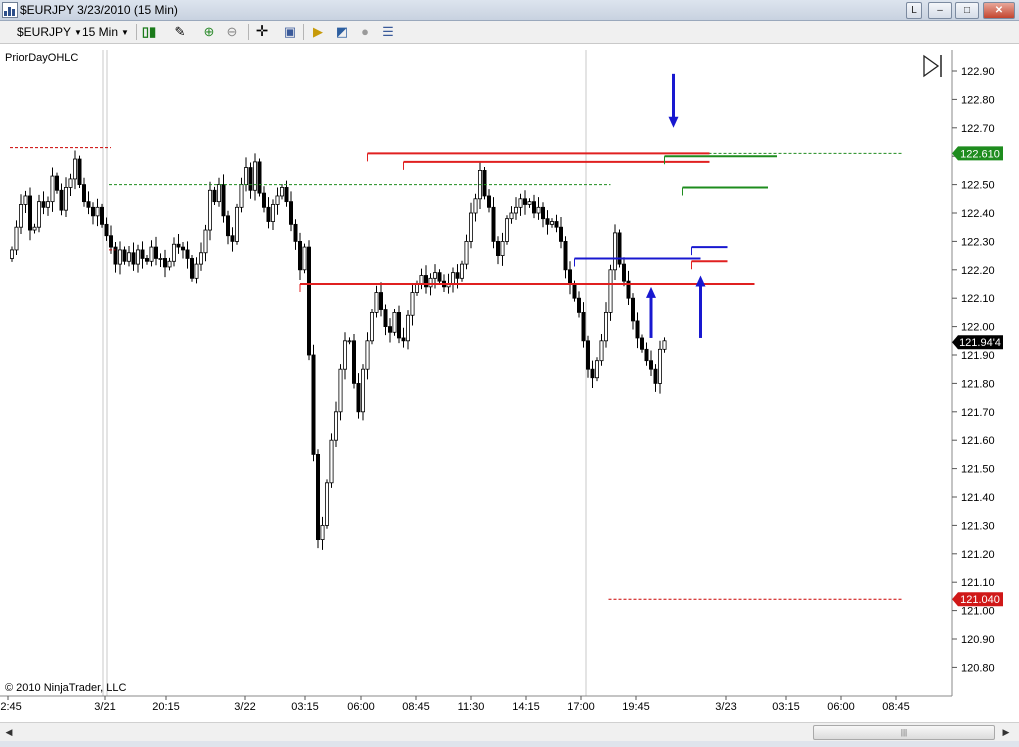 The height and width of the screenshot is (747, 1019). Describe the element at coordinates (180, 32) in the screenshot. I see `draw-pencil-icon: ✎` at that location.